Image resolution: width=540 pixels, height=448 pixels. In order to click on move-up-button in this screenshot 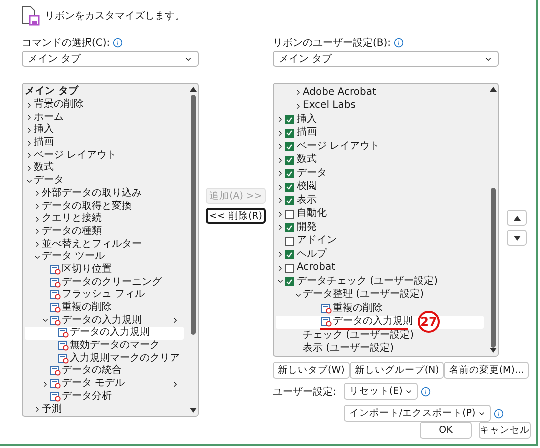, I will do `click(517, 218)`.